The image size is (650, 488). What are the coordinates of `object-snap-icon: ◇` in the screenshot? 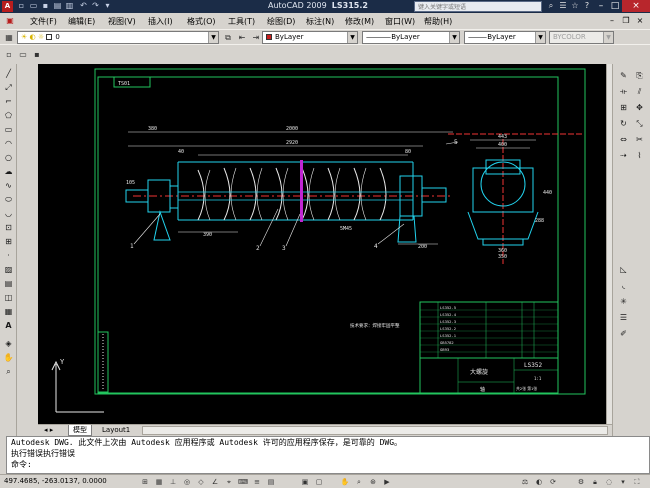 It's located at (201, 482).